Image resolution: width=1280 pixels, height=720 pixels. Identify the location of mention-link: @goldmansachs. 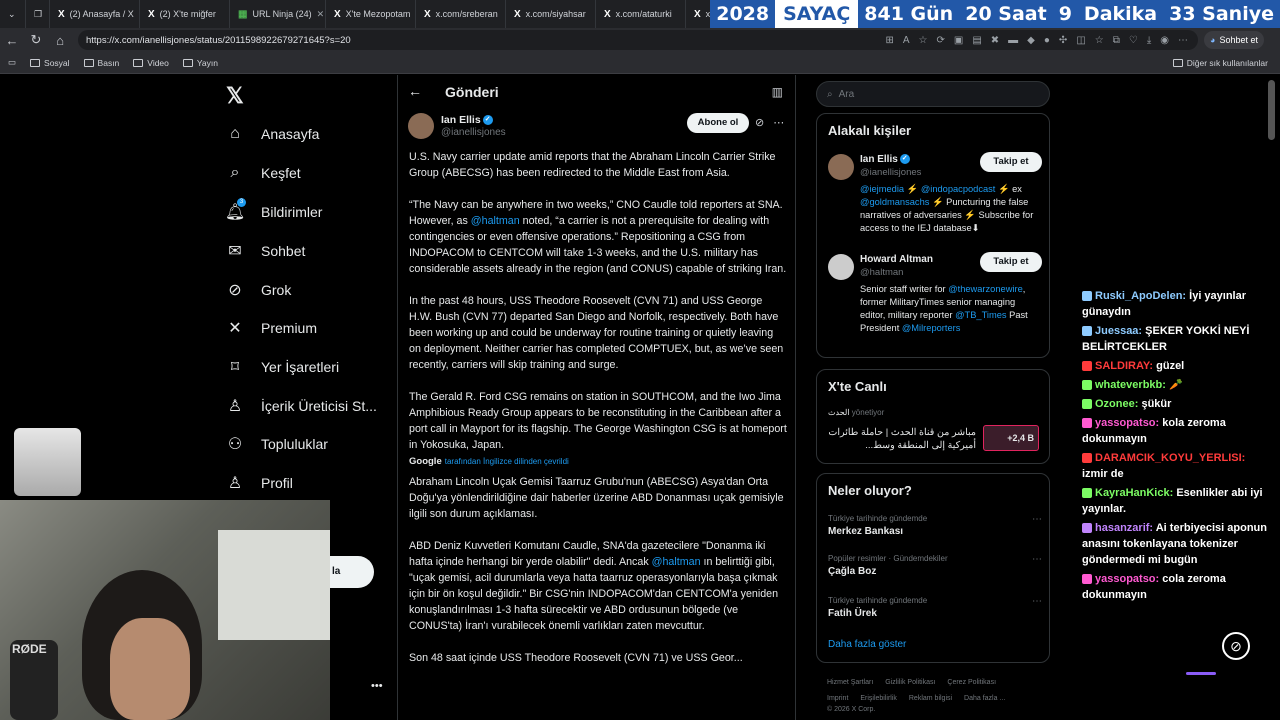
(894, 202).